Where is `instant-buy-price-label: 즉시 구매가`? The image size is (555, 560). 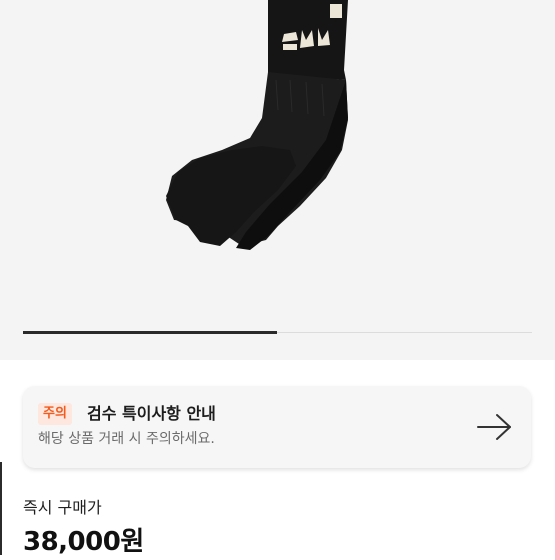 instant-buy-price-label: 즉시 구매가 is located at coordinates (62, 507).